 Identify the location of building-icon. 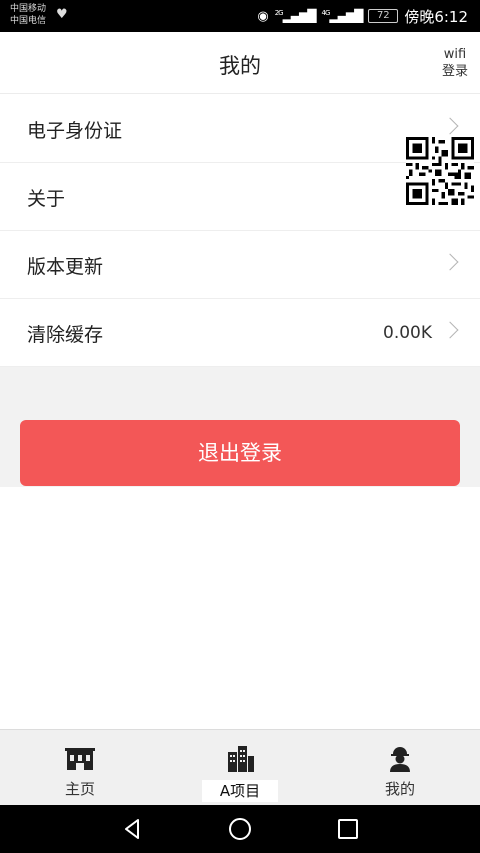
(80, 759).